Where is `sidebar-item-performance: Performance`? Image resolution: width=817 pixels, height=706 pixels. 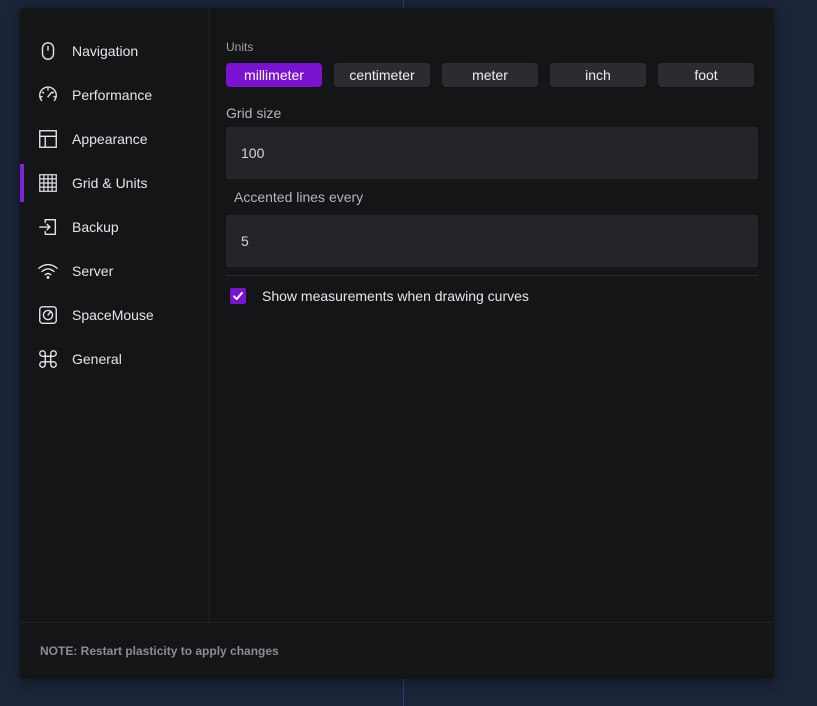
sidebar-item-performance: Performance is located at coordinates (114, 95).